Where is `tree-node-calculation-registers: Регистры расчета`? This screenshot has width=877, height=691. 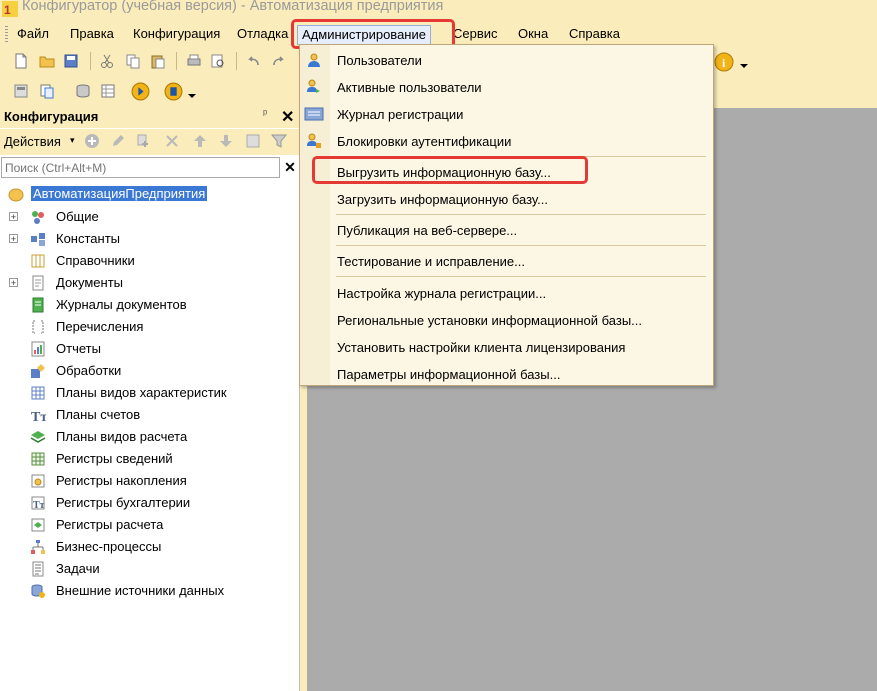
tree-node-calculation-registers: Регистры расчета is located at coordinates (149, 525).